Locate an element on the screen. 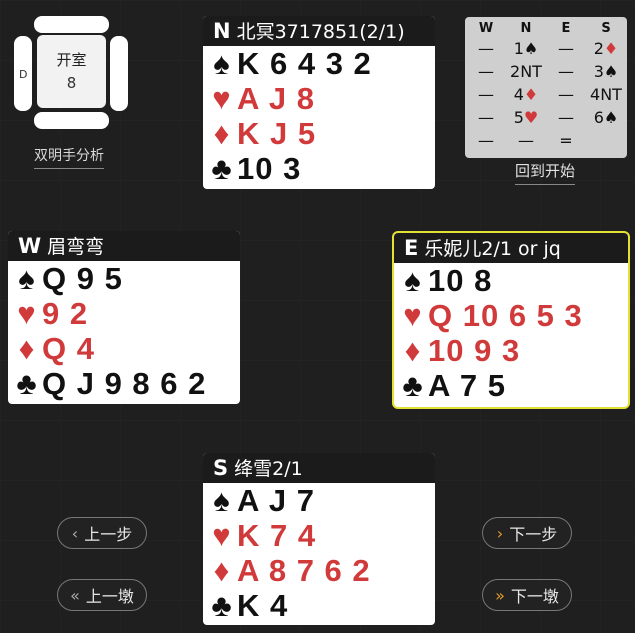 Image resolution: width=635 pixels, height=633 pixels. cards-spades: K 6 4 3 2 is located at coordinates (304, 63).